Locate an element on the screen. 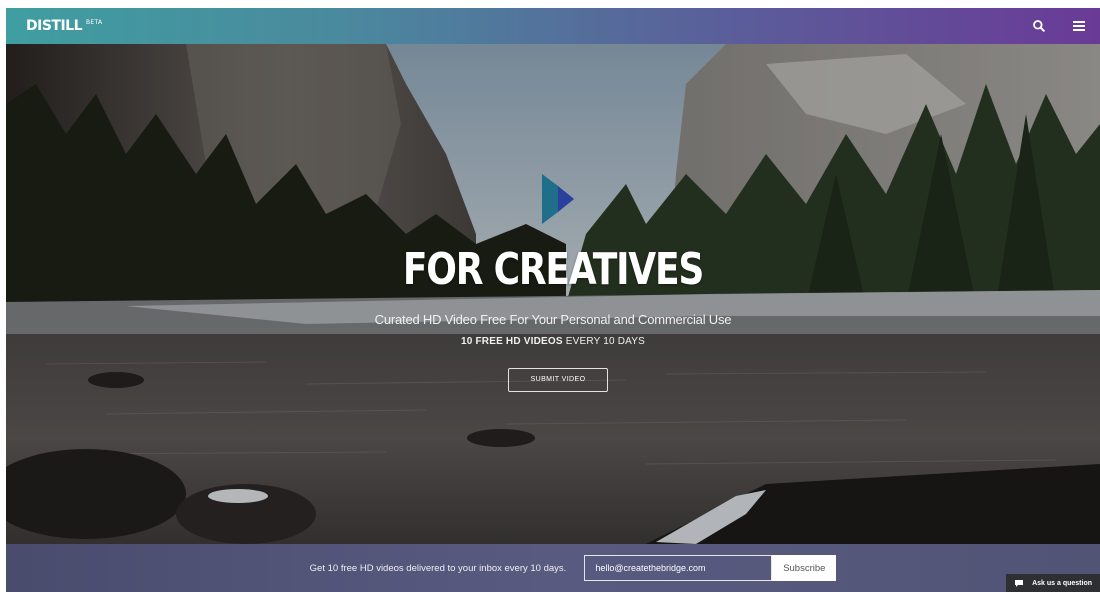  hamburger-menu-icon is located at coordinates (1079, 26).